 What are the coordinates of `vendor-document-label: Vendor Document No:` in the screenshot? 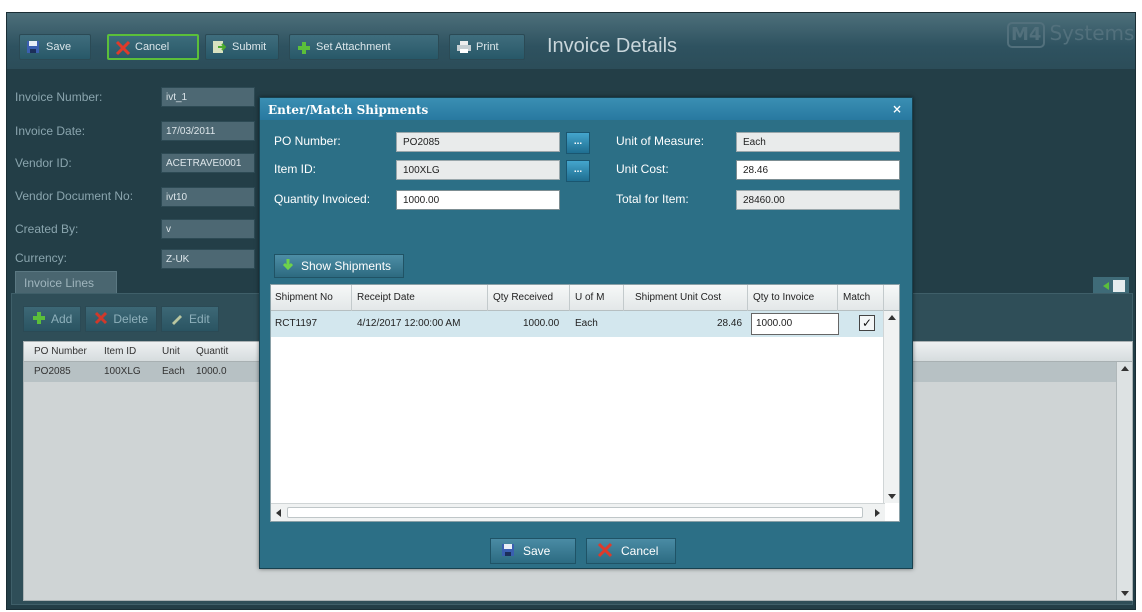 It's located at (74, 196).